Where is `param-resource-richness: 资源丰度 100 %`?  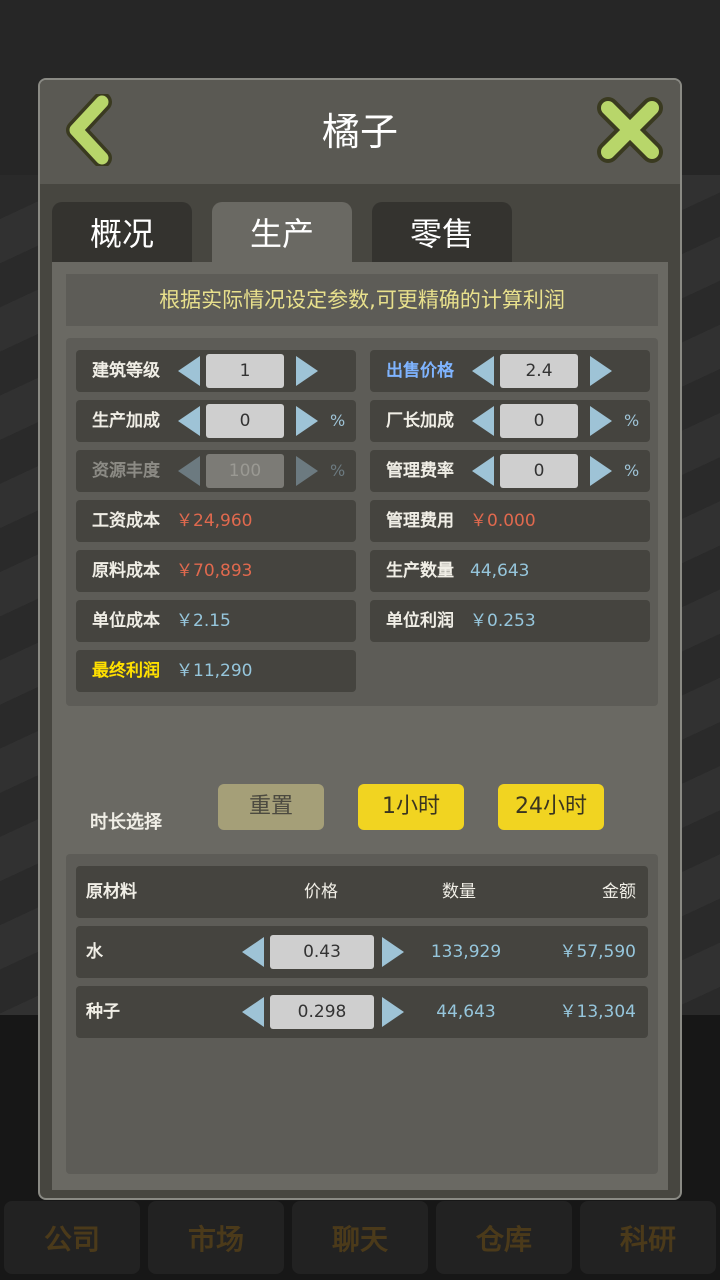 param-resource-richness: 资源丰度 100 % is located at coordinates (216, 471).